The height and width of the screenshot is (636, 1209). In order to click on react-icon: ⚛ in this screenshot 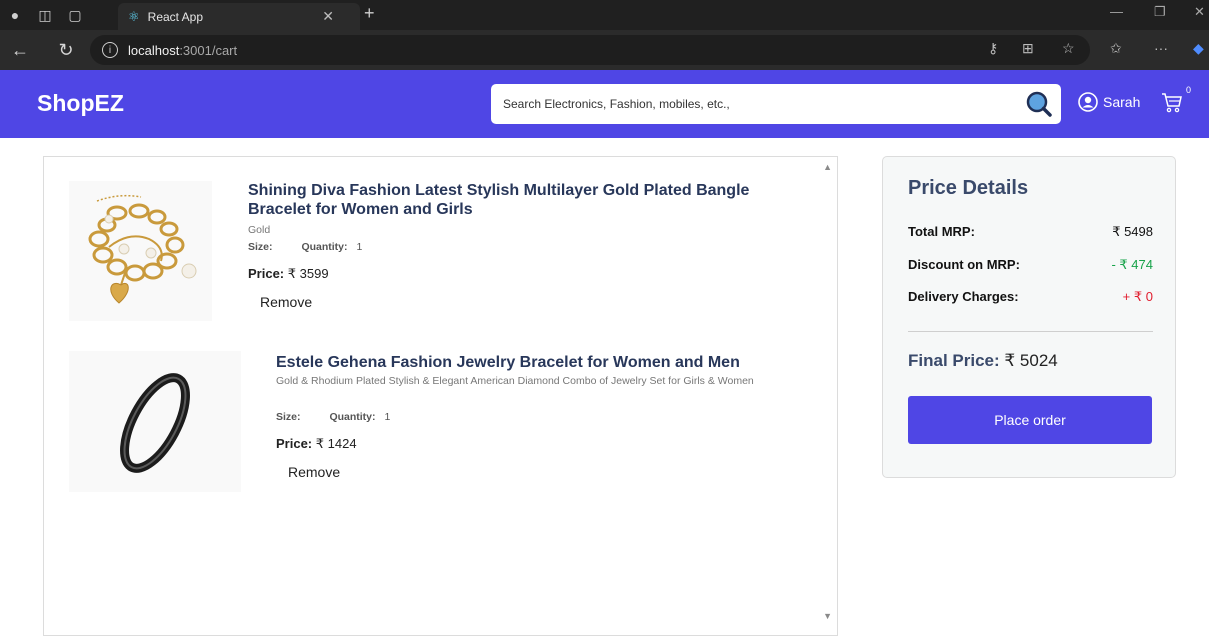, I will do `click(134, 16)`.